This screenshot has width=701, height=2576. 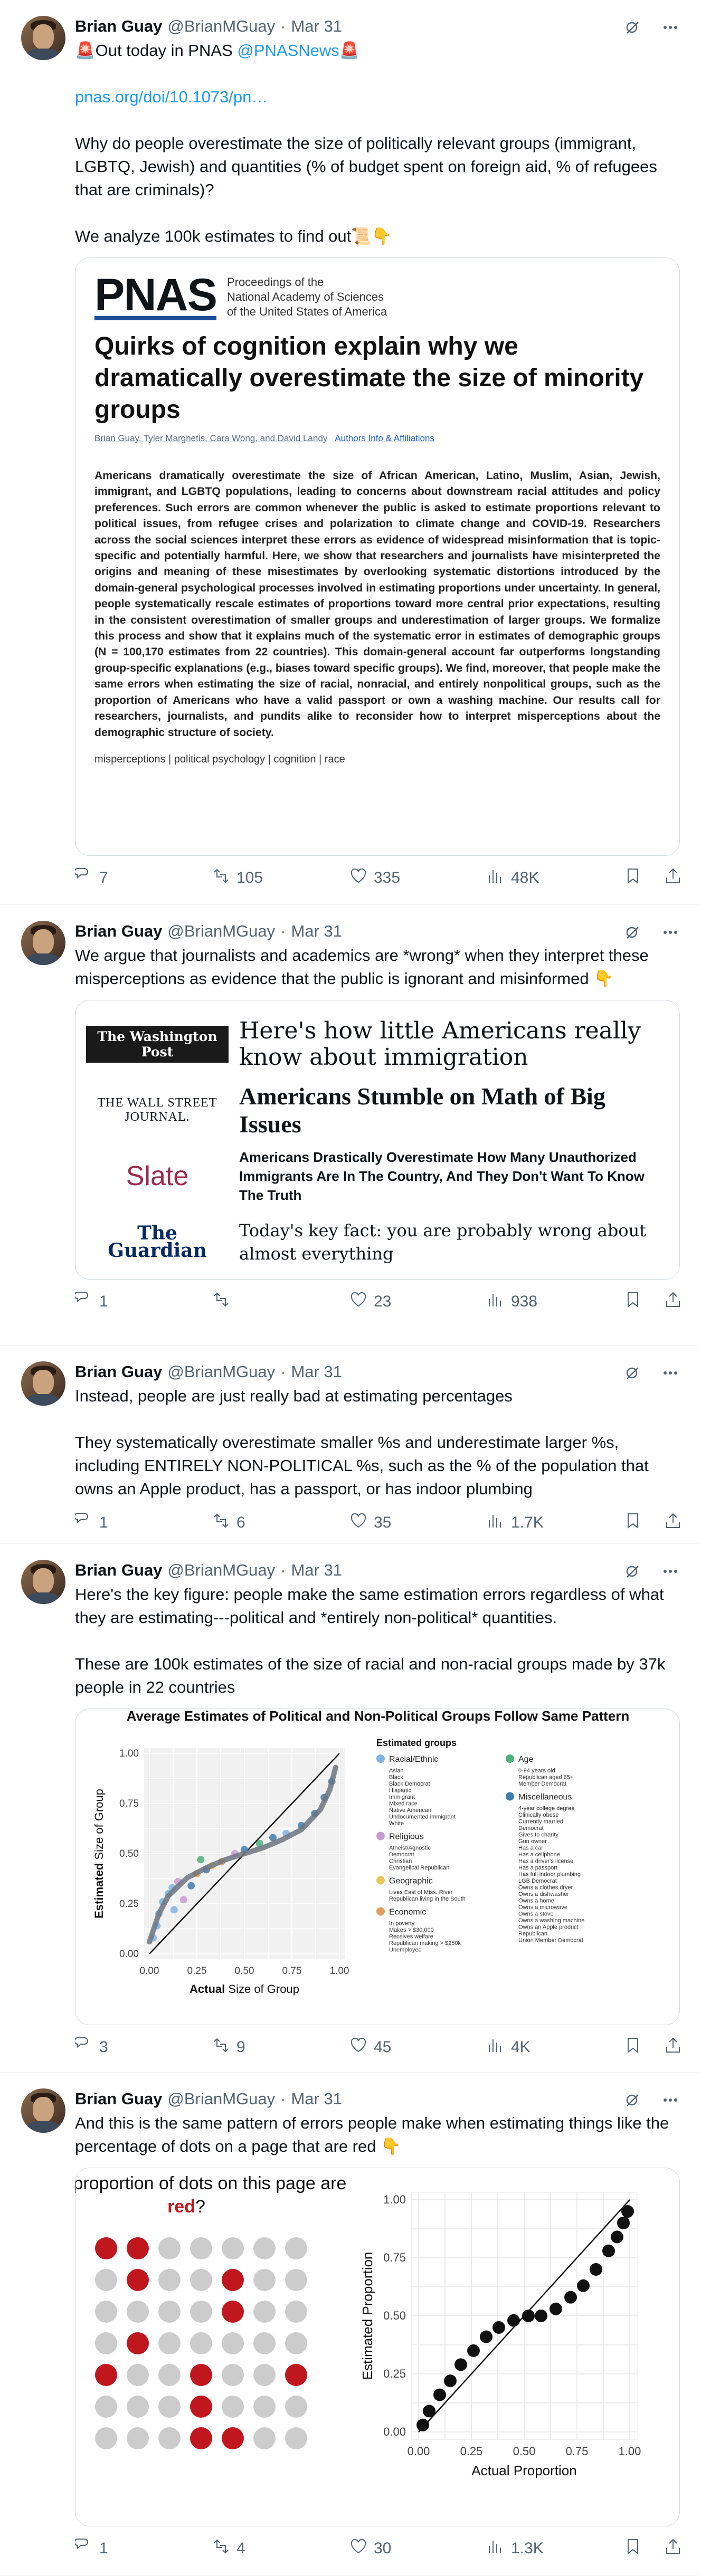 I want to click on reply-button: 3, so click(x=91, y=2047).